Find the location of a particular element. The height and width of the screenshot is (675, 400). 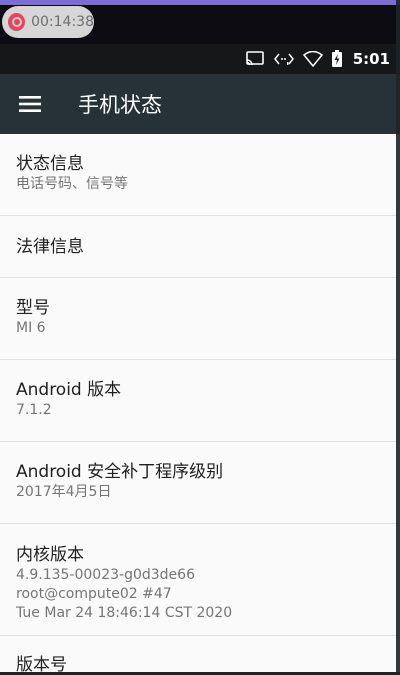

list-item-security-patch: Android 安全补丁程序级别 2017年4月5日 is located at coordinates (200, 483).